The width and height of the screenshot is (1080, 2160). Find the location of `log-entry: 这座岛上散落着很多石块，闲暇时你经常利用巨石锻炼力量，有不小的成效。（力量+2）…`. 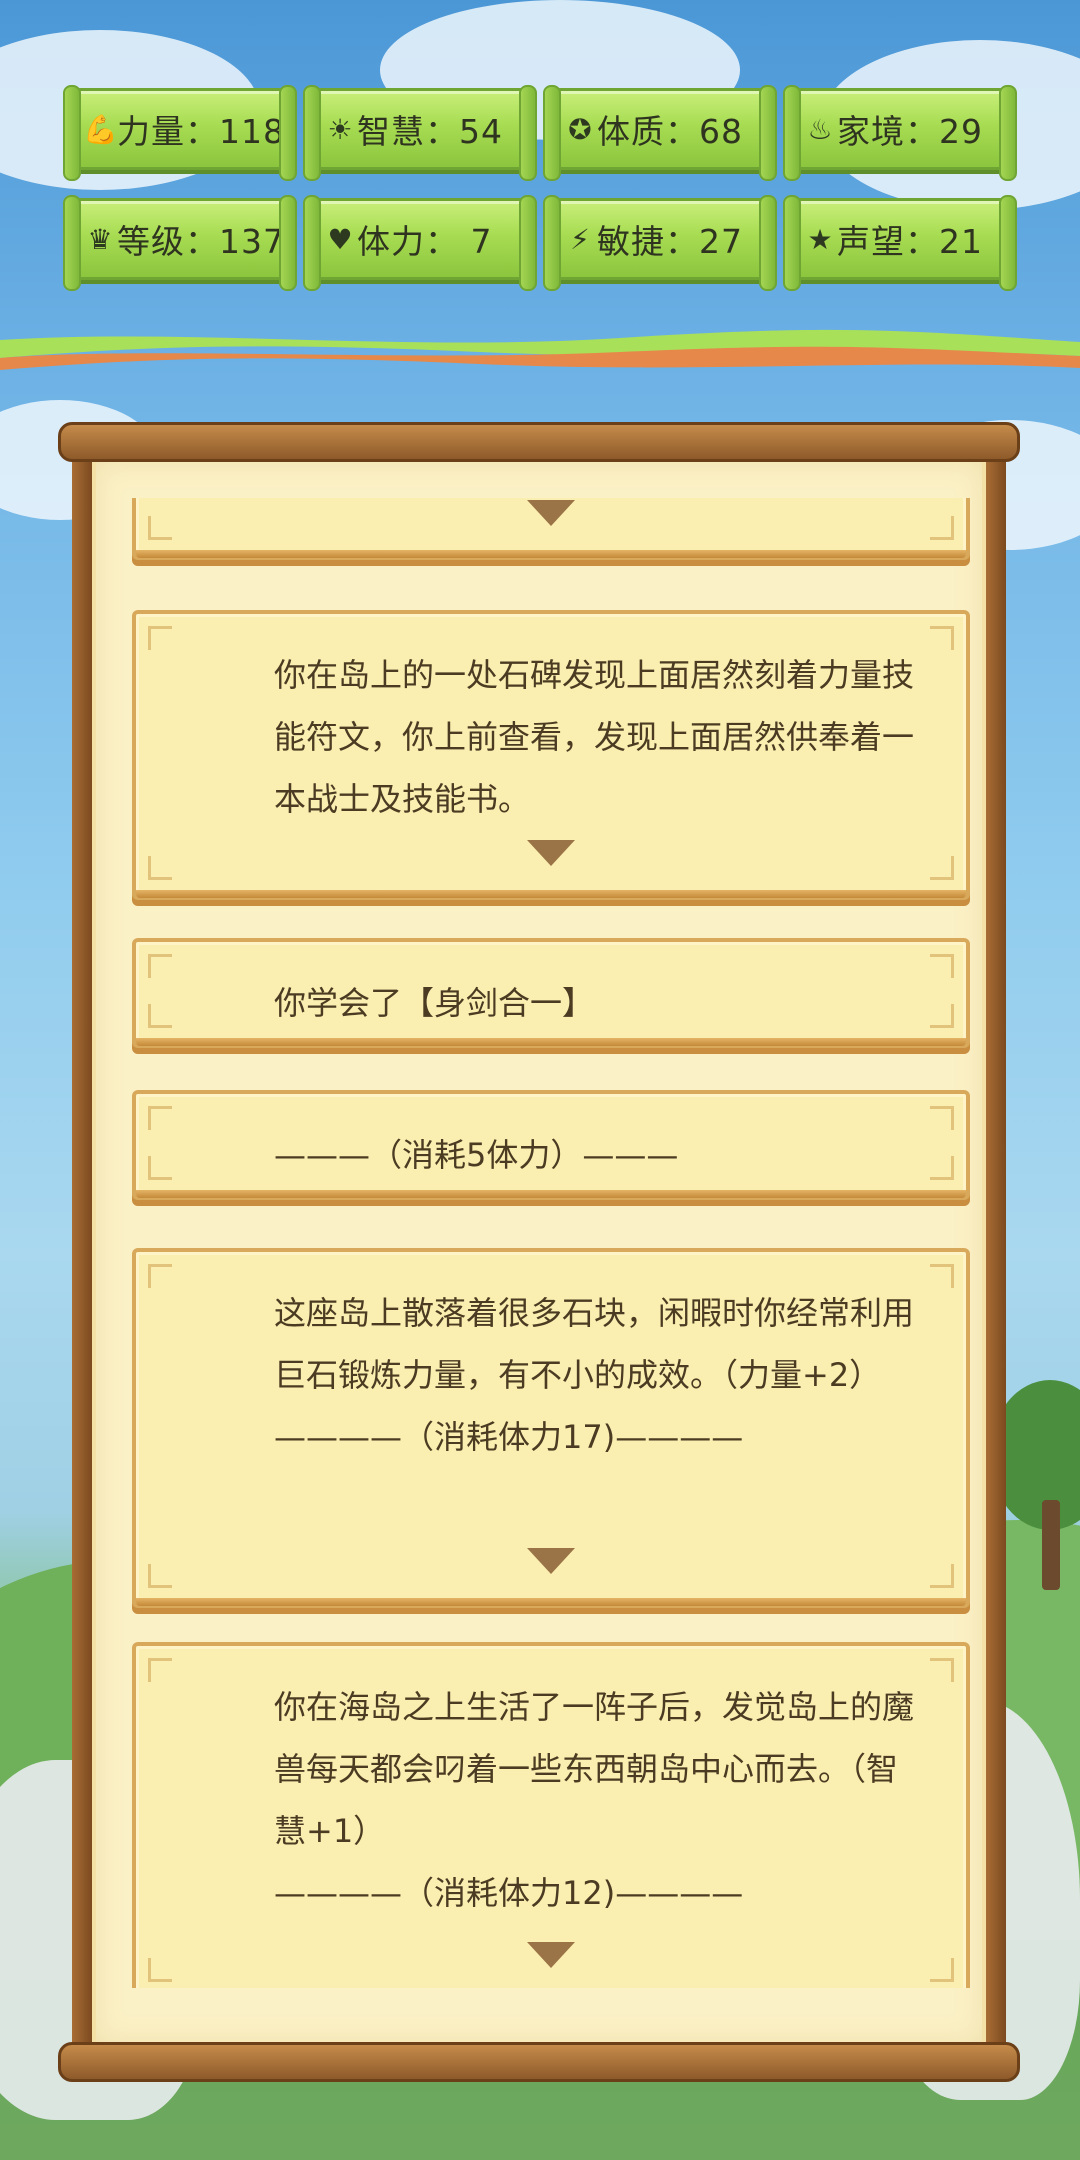

log-entry: 这座岛上散落着很多石块，闲暇时你经常利用巨石锻炼力量，有不小的成效。（力量+2）… is located at coordinates (551, 1428).